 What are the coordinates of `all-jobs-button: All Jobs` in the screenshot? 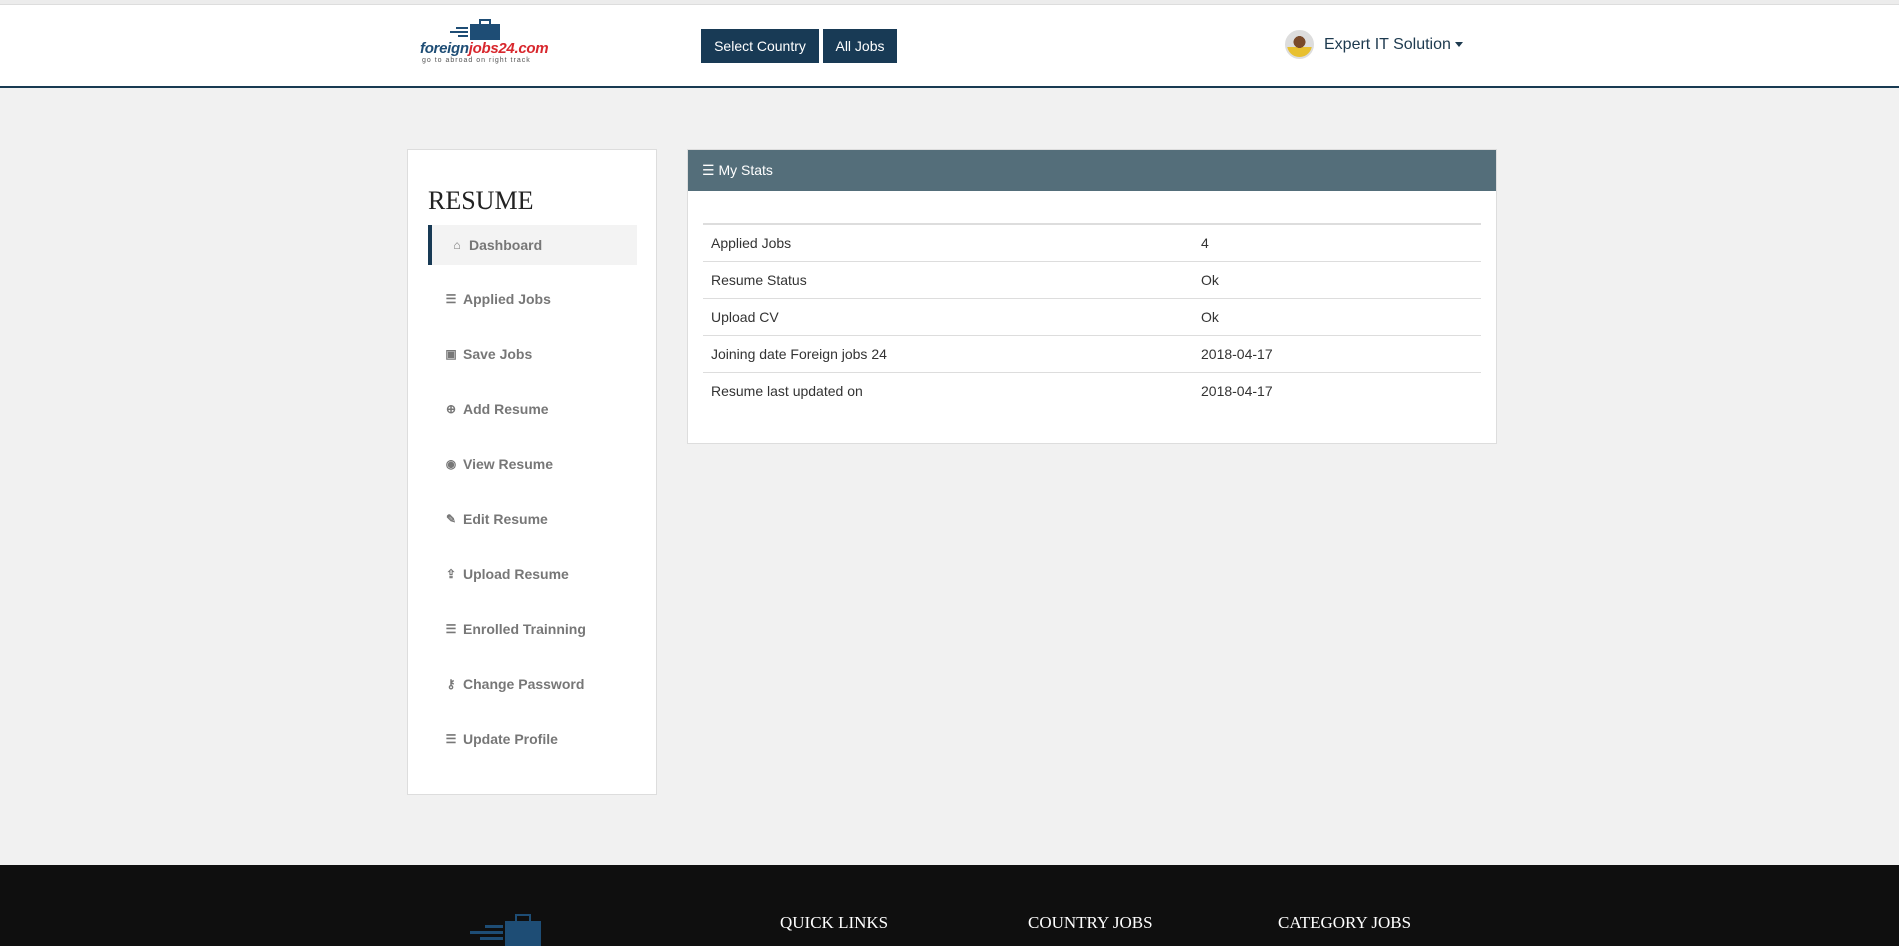 It's located at (860, 46).